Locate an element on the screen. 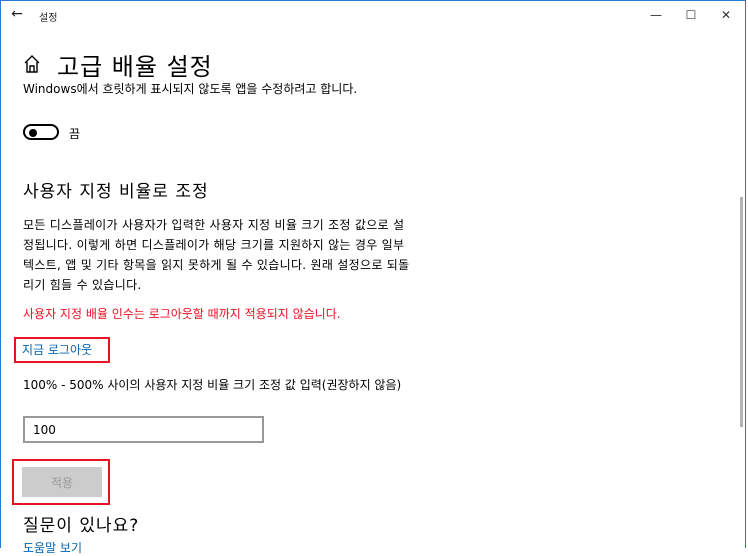 Image resolution: width=748 pixels, height=556 pixels. app-title: 설정 is located at coordinates (48, 18).